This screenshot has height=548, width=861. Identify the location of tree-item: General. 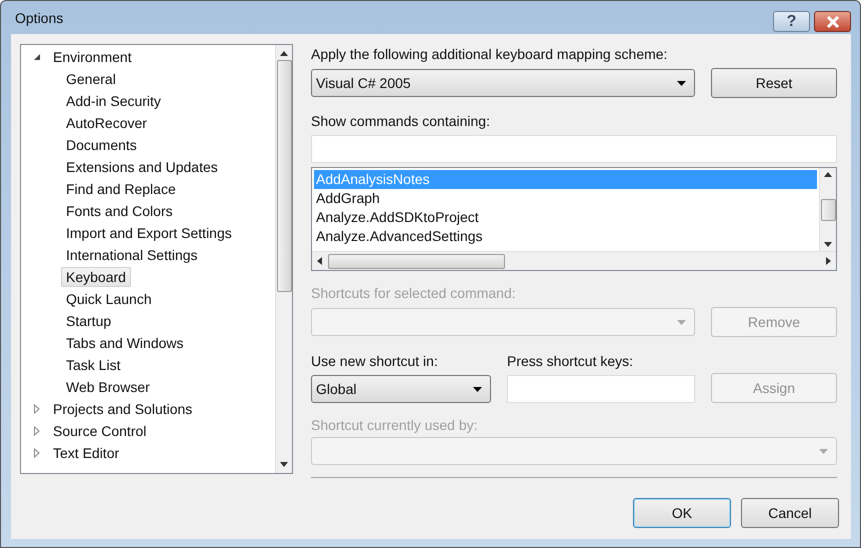
(91, 79).